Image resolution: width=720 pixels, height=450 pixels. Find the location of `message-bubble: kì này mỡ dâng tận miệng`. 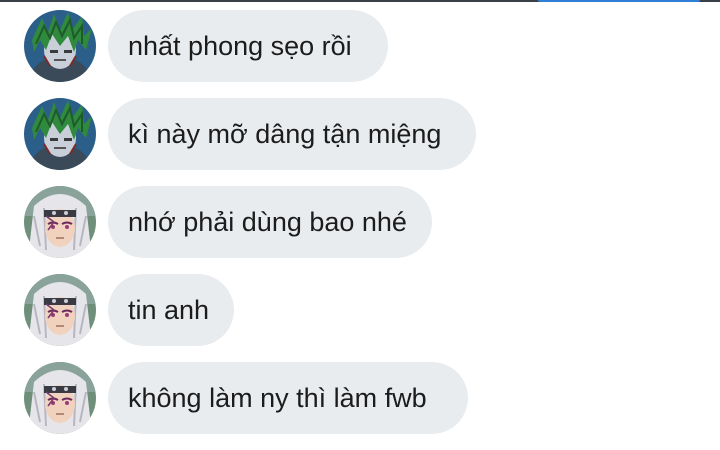

message-bubble: kì này mỡ dâng tận miệng is located at coordinates (292, 134).